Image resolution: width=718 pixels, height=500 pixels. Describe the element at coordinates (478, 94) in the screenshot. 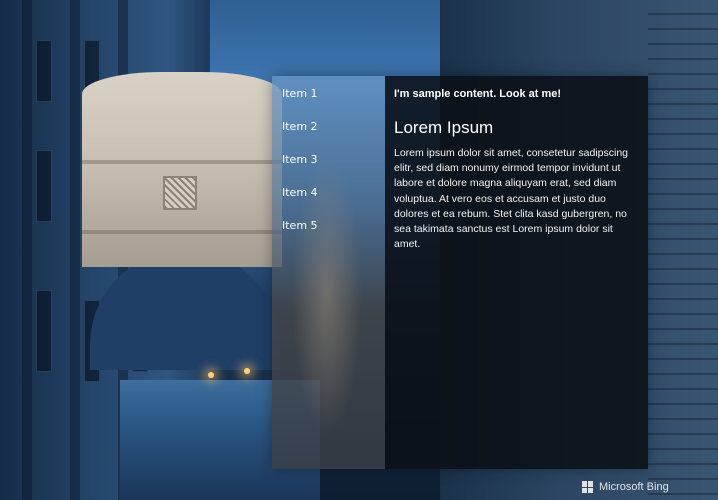

I see `sample-content-label: I'm sample content. Look at me!` at that location.